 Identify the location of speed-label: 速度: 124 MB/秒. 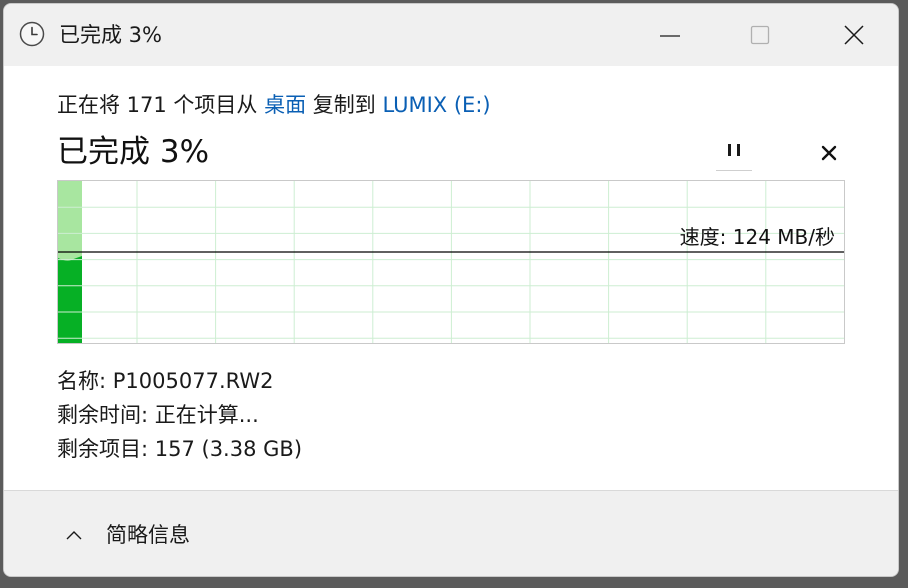
(757, 237).